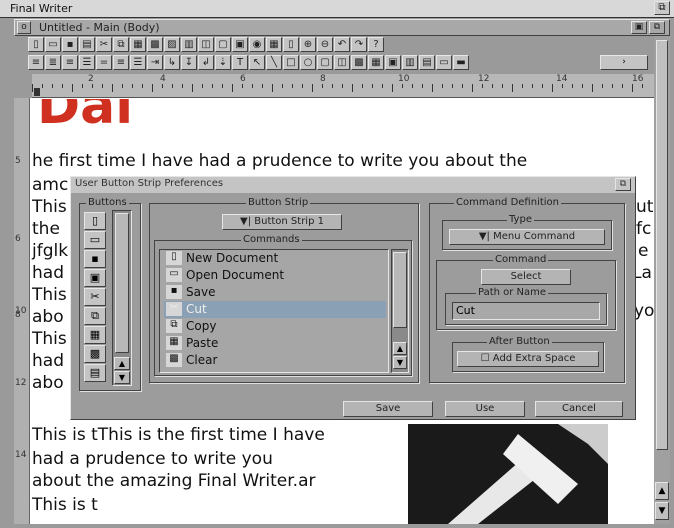  I want to click on spacing-double-icon: ≡, so click(121, 62).